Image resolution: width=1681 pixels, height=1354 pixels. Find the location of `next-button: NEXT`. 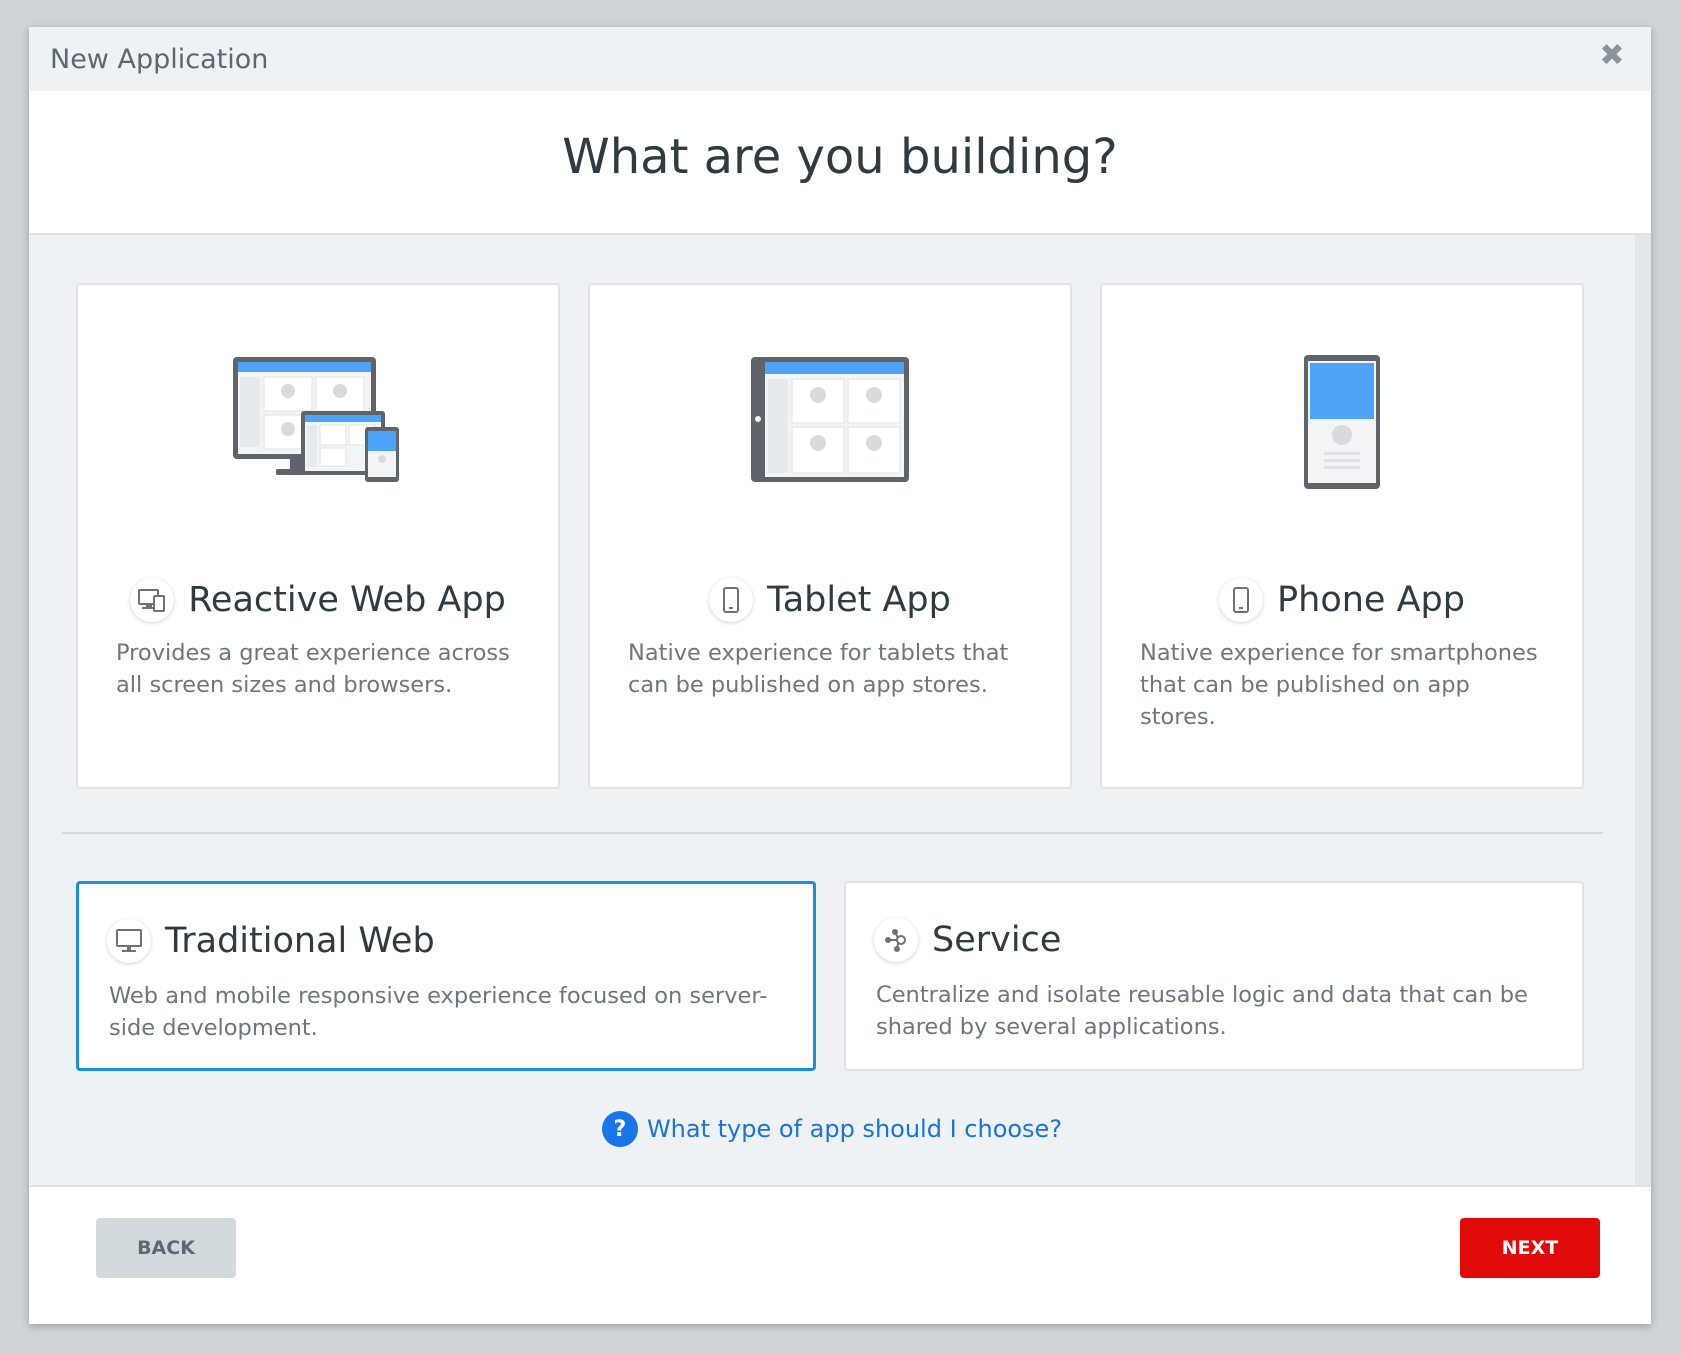

next-button: NEXT is located at coordinates (1530, 1248).